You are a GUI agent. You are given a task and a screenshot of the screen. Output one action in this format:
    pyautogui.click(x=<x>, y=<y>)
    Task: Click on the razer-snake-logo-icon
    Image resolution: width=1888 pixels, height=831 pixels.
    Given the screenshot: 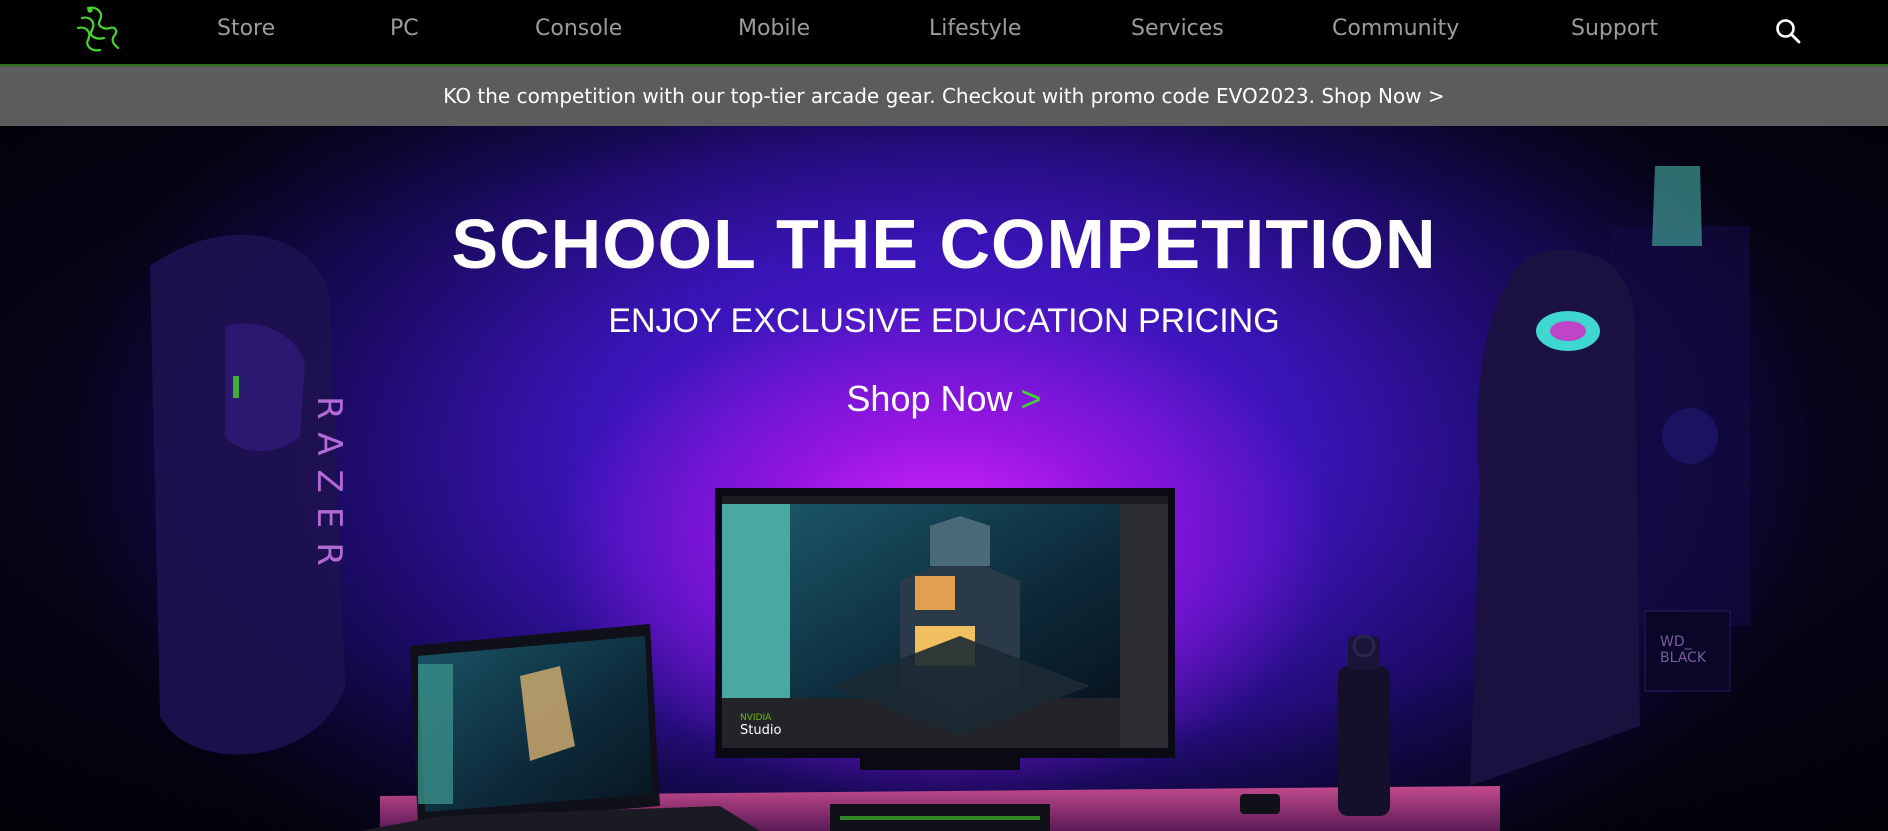 What is the action you would take?
    pyautogui.click(x=97, y=29)
    